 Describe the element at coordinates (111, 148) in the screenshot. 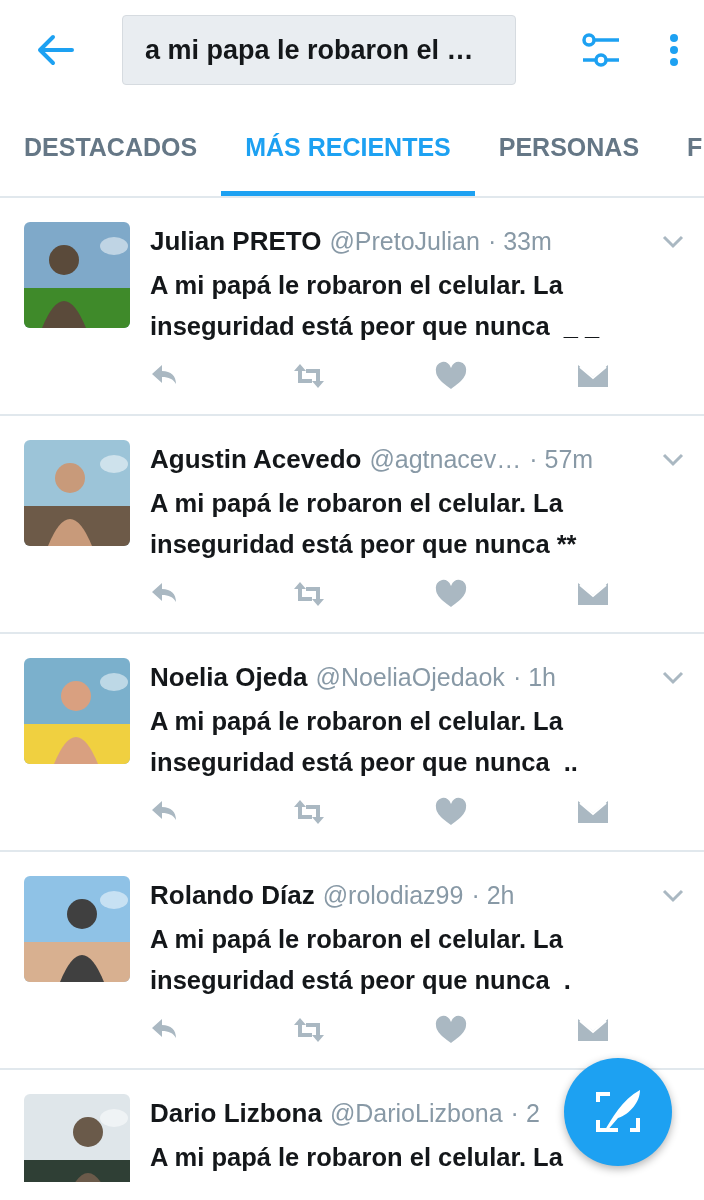

I see `tab: DESTACADOS` at that location.